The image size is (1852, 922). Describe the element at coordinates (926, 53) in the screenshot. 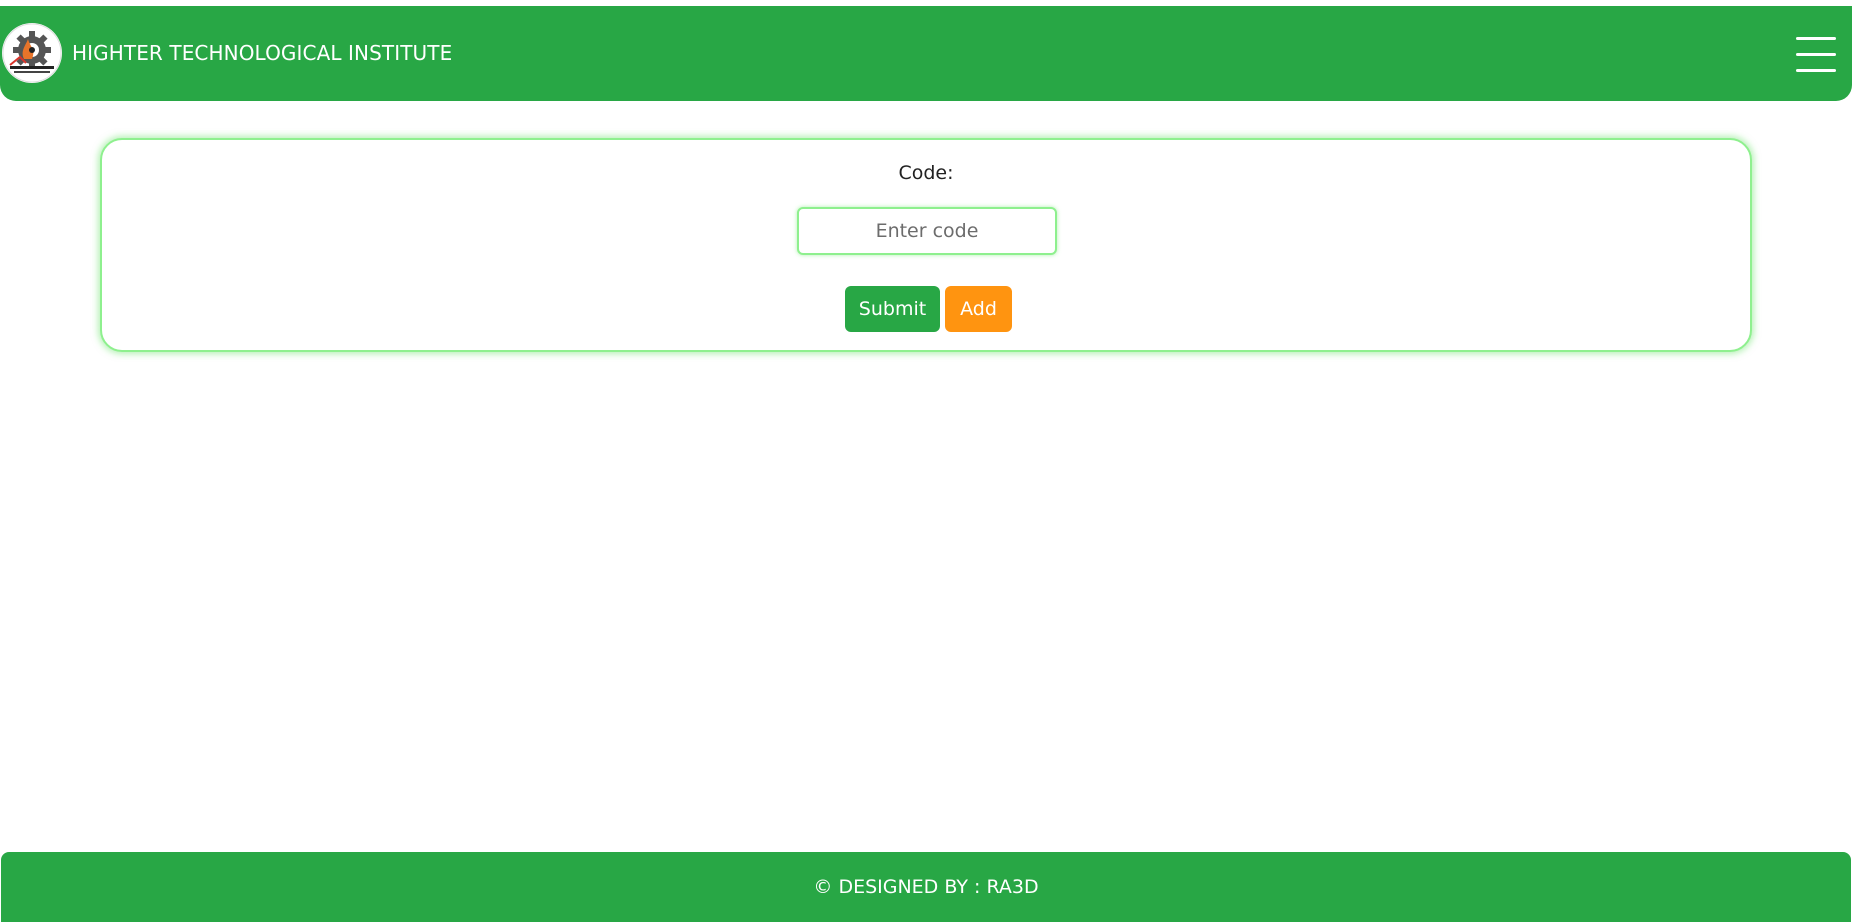

I see `navbar: HIGHTER TECHNOLOGICAL INSTITUTE` at that location.